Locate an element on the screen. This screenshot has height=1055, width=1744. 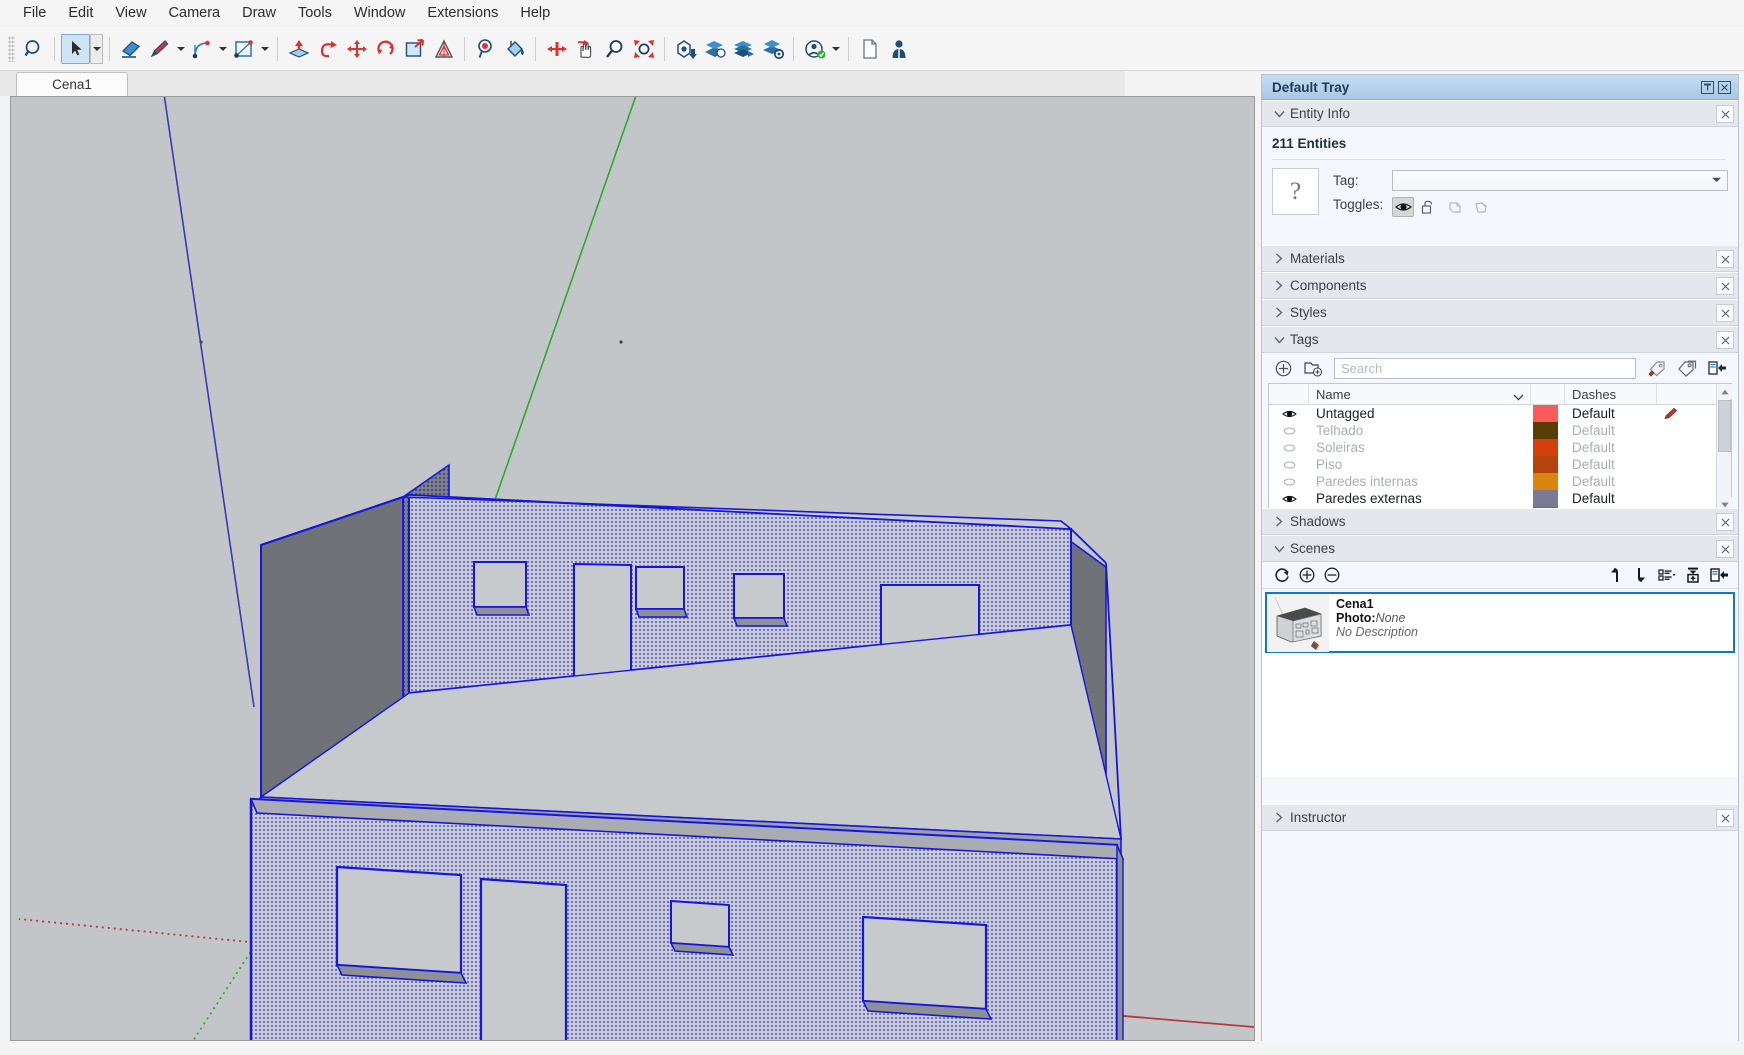
user-badge-icon is located at coordinates (898, 49).